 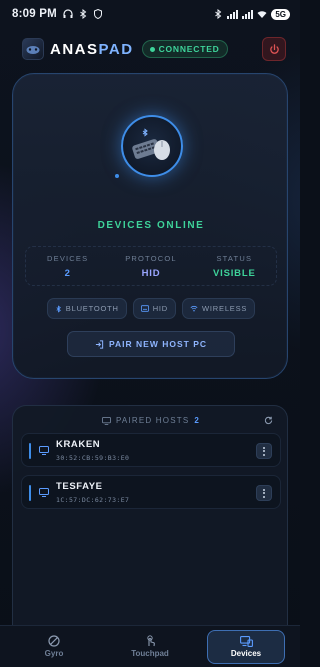 What do you see at coordinates (151, 641) in the screenshot?
I see `touch-icon` at bounding box center [151, 641].